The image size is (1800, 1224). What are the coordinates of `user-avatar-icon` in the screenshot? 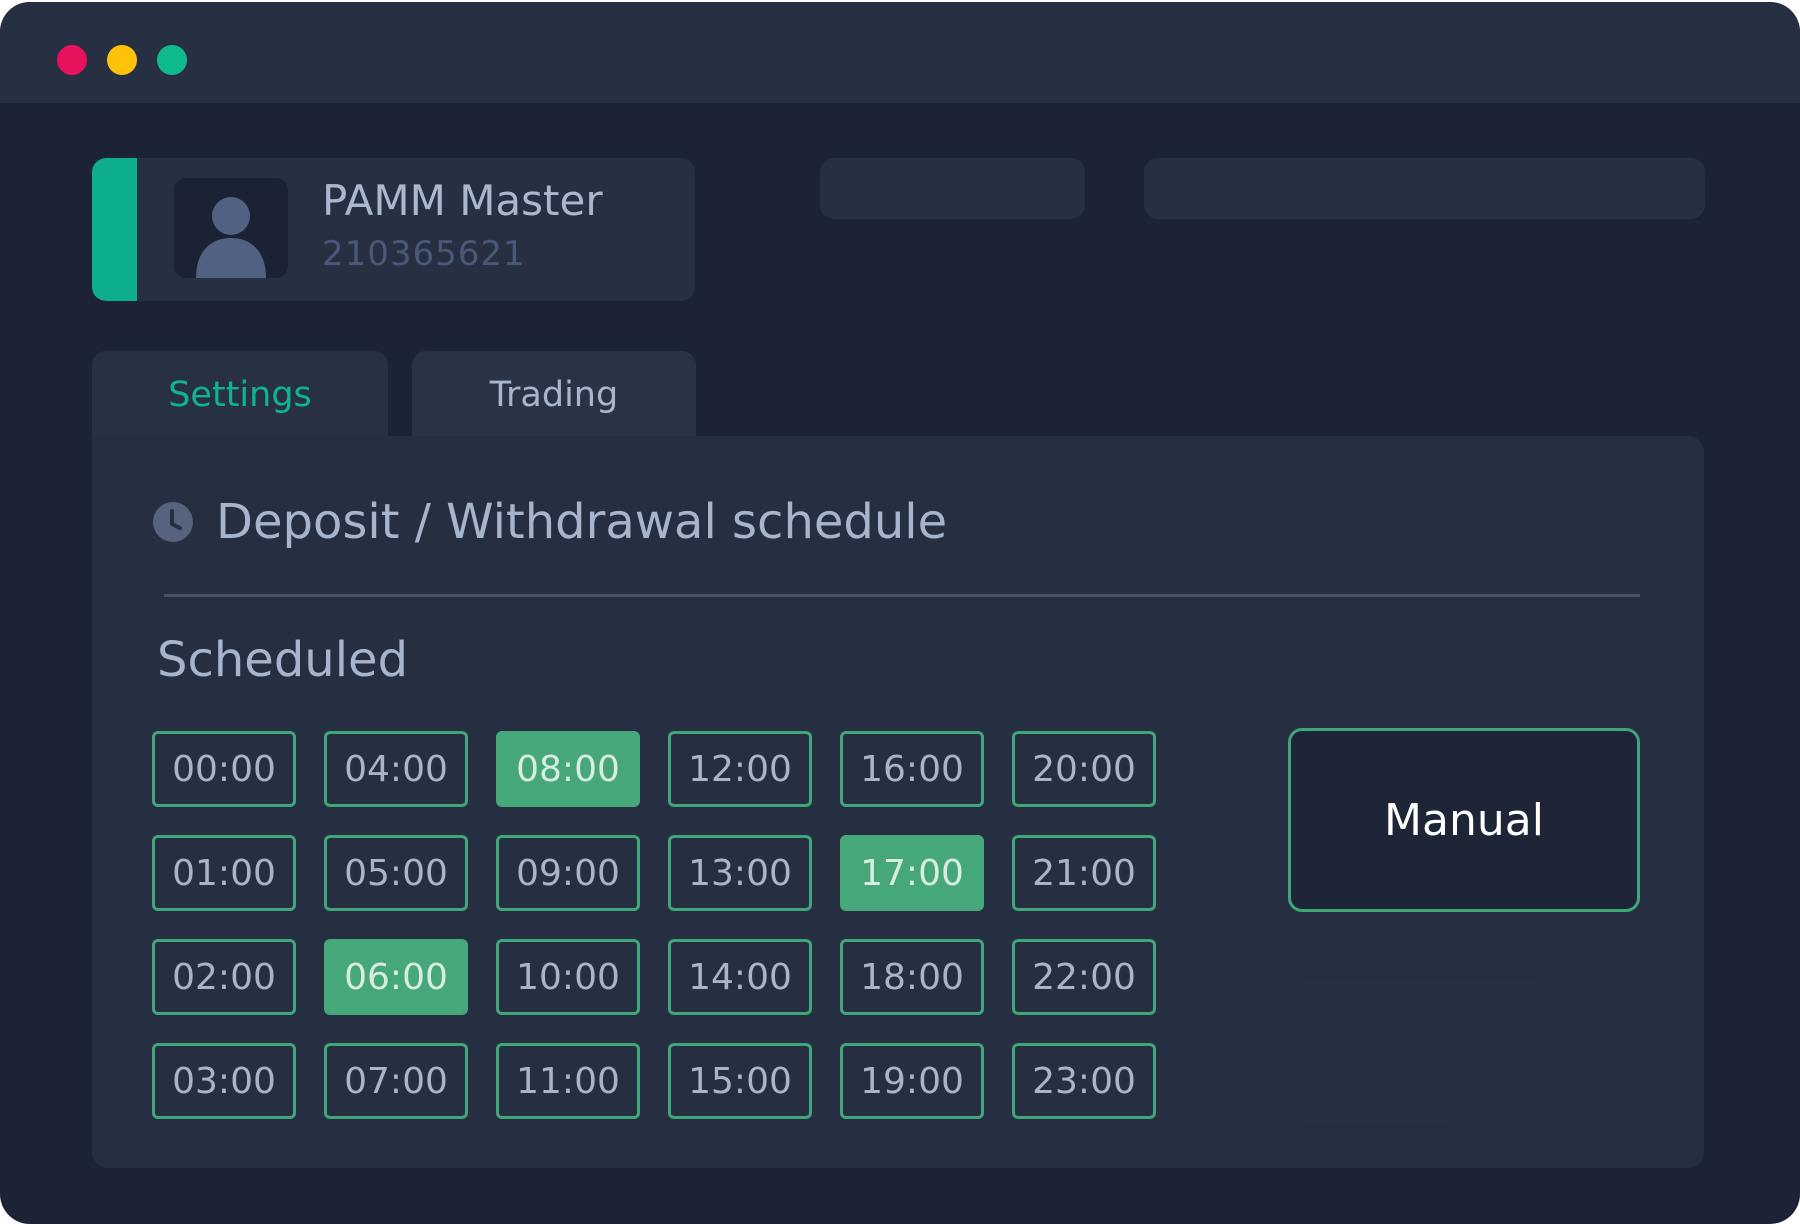 It's located at (231, 228).